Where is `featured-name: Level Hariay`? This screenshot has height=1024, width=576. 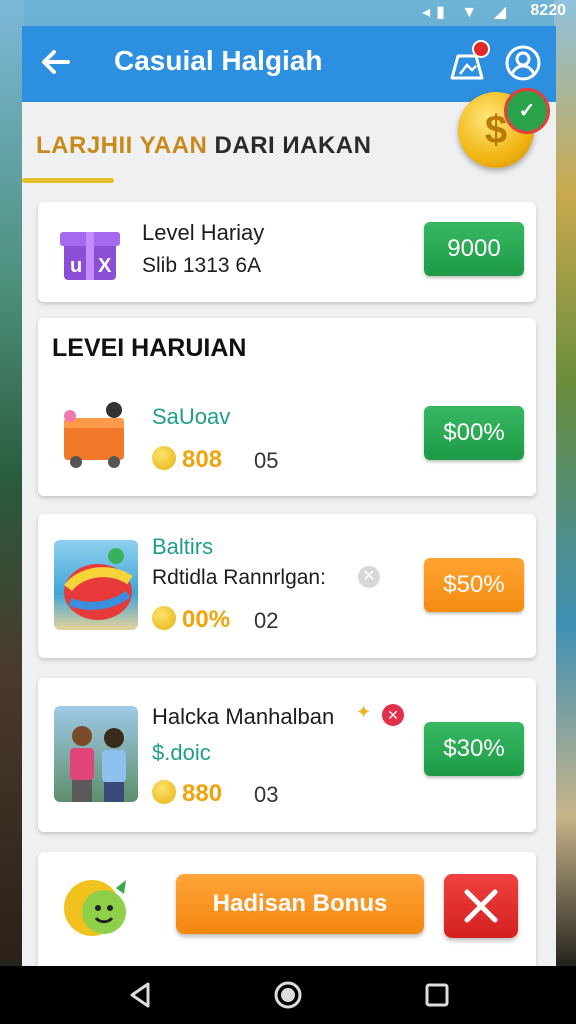 featured-name: Level Hariay is located at coordinates (203, 232).